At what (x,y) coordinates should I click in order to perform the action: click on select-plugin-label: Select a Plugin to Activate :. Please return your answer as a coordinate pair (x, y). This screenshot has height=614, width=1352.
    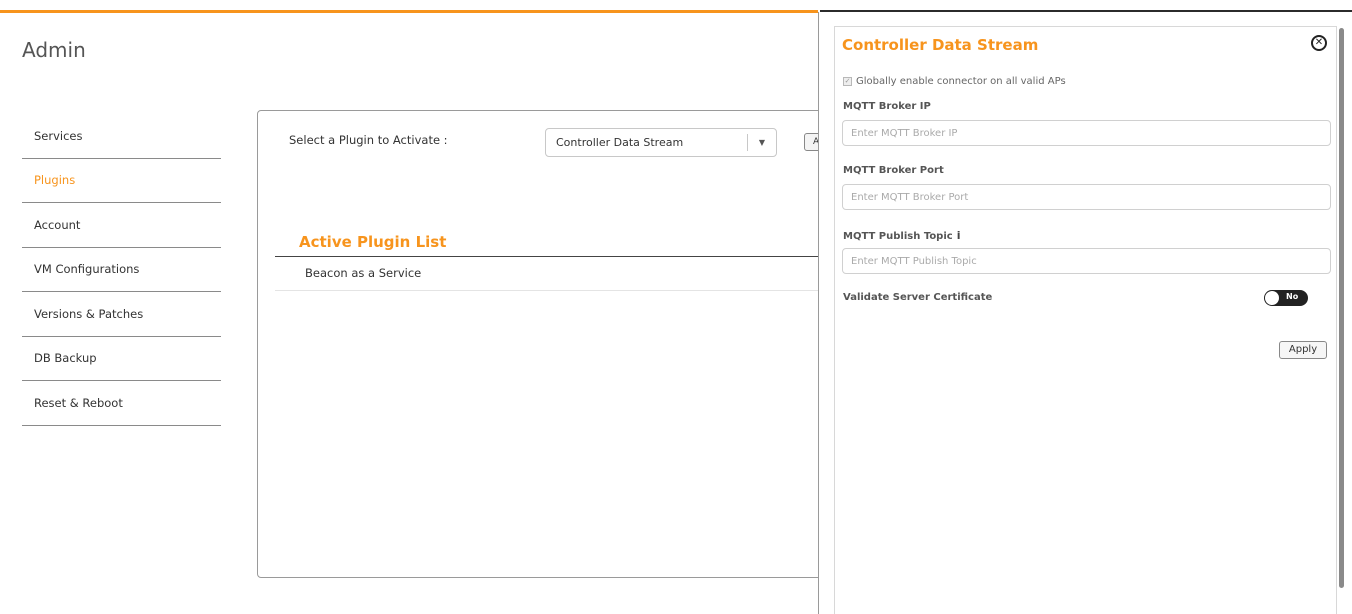
    Looking at the image, I should click on (368, 140).